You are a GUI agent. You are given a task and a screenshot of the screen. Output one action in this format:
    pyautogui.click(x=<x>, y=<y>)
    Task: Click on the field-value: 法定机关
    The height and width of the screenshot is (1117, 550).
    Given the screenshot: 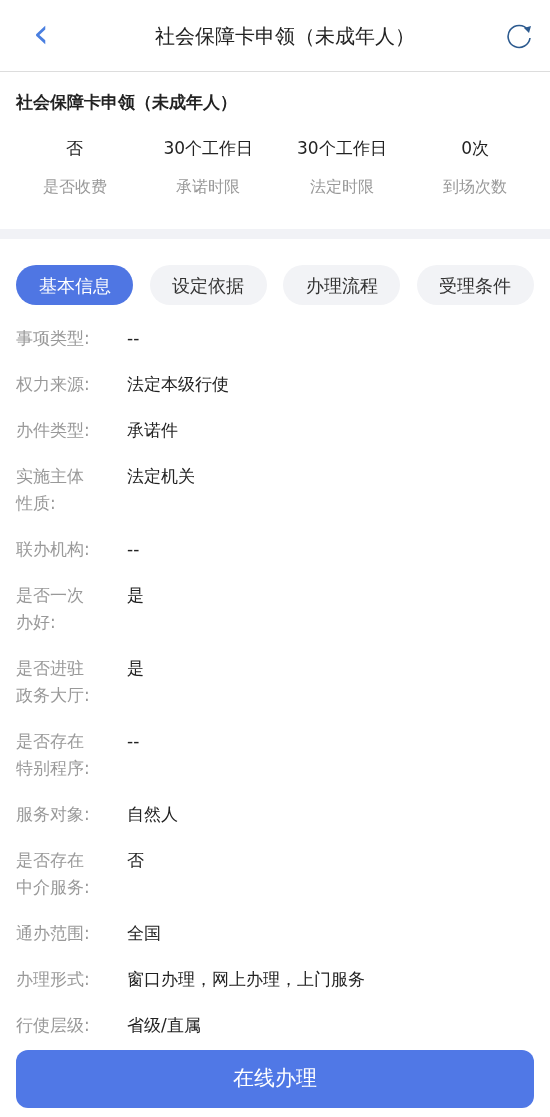 What is the action you would take?
    pyautogui.click(x=161, y=476)
    